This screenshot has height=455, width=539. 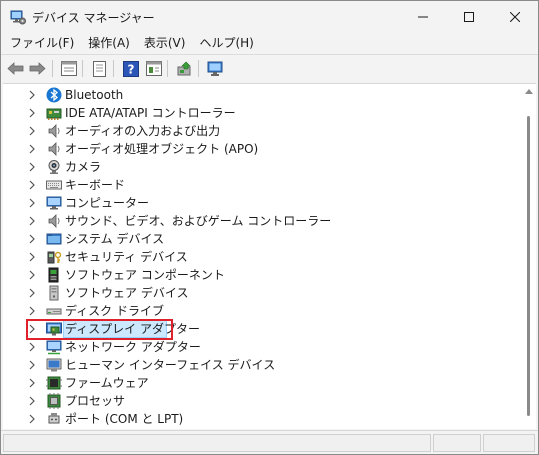 What do you see at coordinates (54, 311) in the screenshot?
I see `disk-drive-icon` at bounding box center [54, 311].